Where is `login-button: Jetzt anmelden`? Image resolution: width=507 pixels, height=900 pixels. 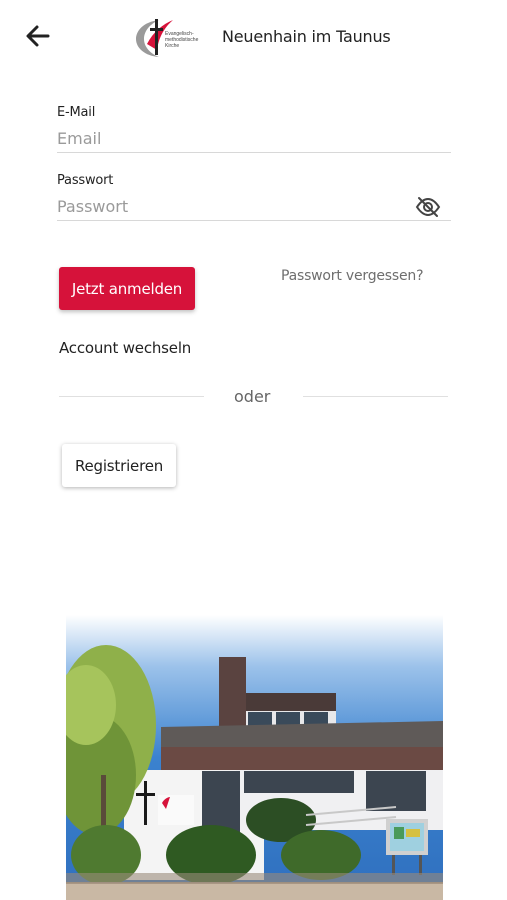 login-button: Jetzt anmelden is located at coordinates (127, 288).